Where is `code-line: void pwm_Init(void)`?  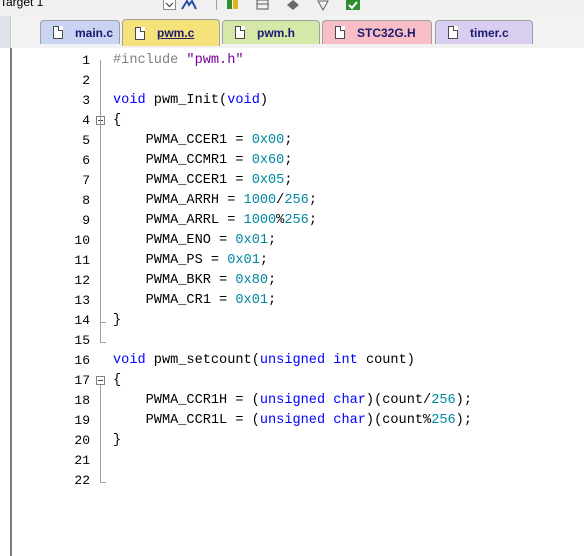
code-line: void pwm_Init(void) is located at coordinates (190, 101).